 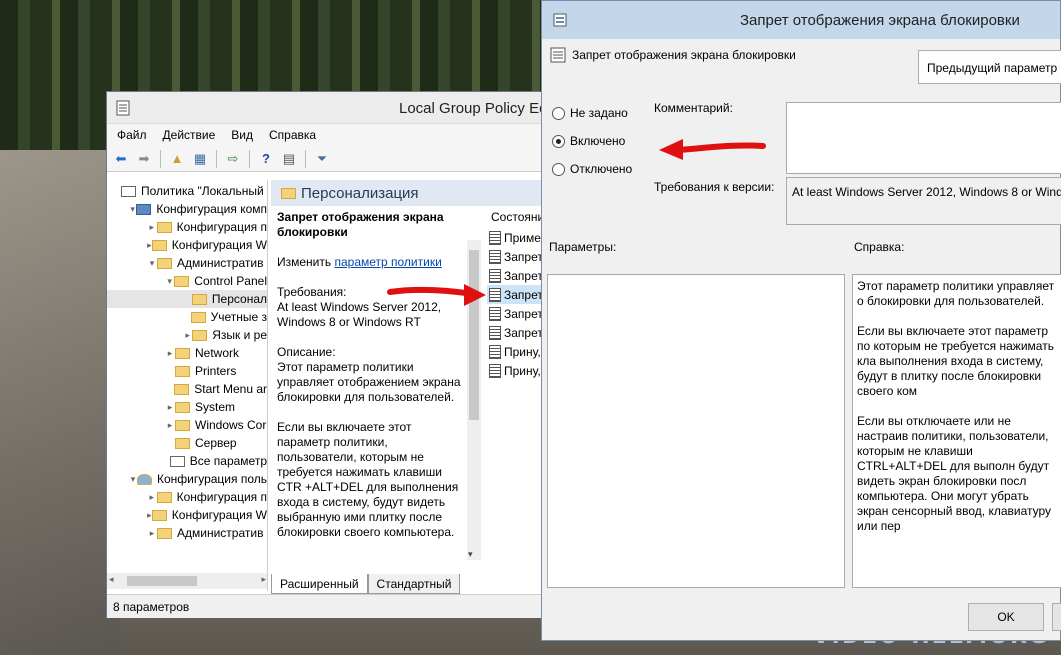 What do you see at coordinates (187, 299) in the screenshot?
I see `tree-node: Персонал` at bounding box center [187, 299].